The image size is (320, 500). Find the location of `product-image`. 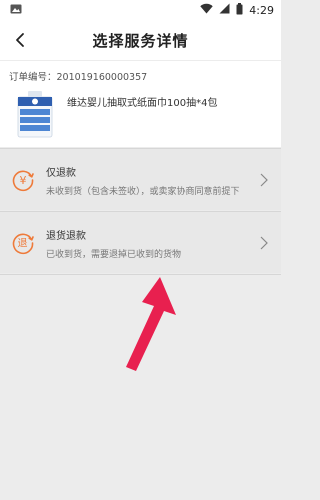

product-image is located at coordinates (35, 114).